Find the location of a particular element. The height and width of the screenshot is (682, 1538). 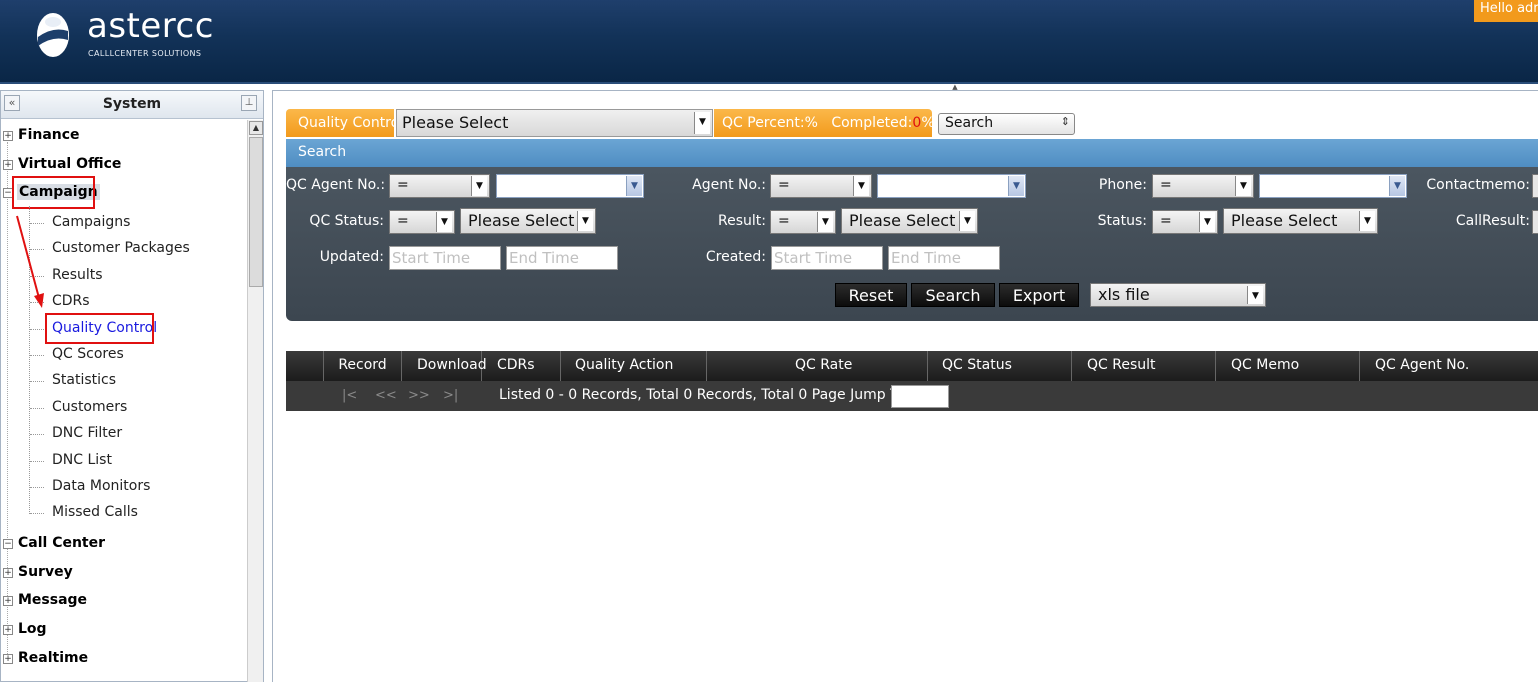

sidebar-item-dnc-filter: DNC Filter is located at coordinates (87, 433).